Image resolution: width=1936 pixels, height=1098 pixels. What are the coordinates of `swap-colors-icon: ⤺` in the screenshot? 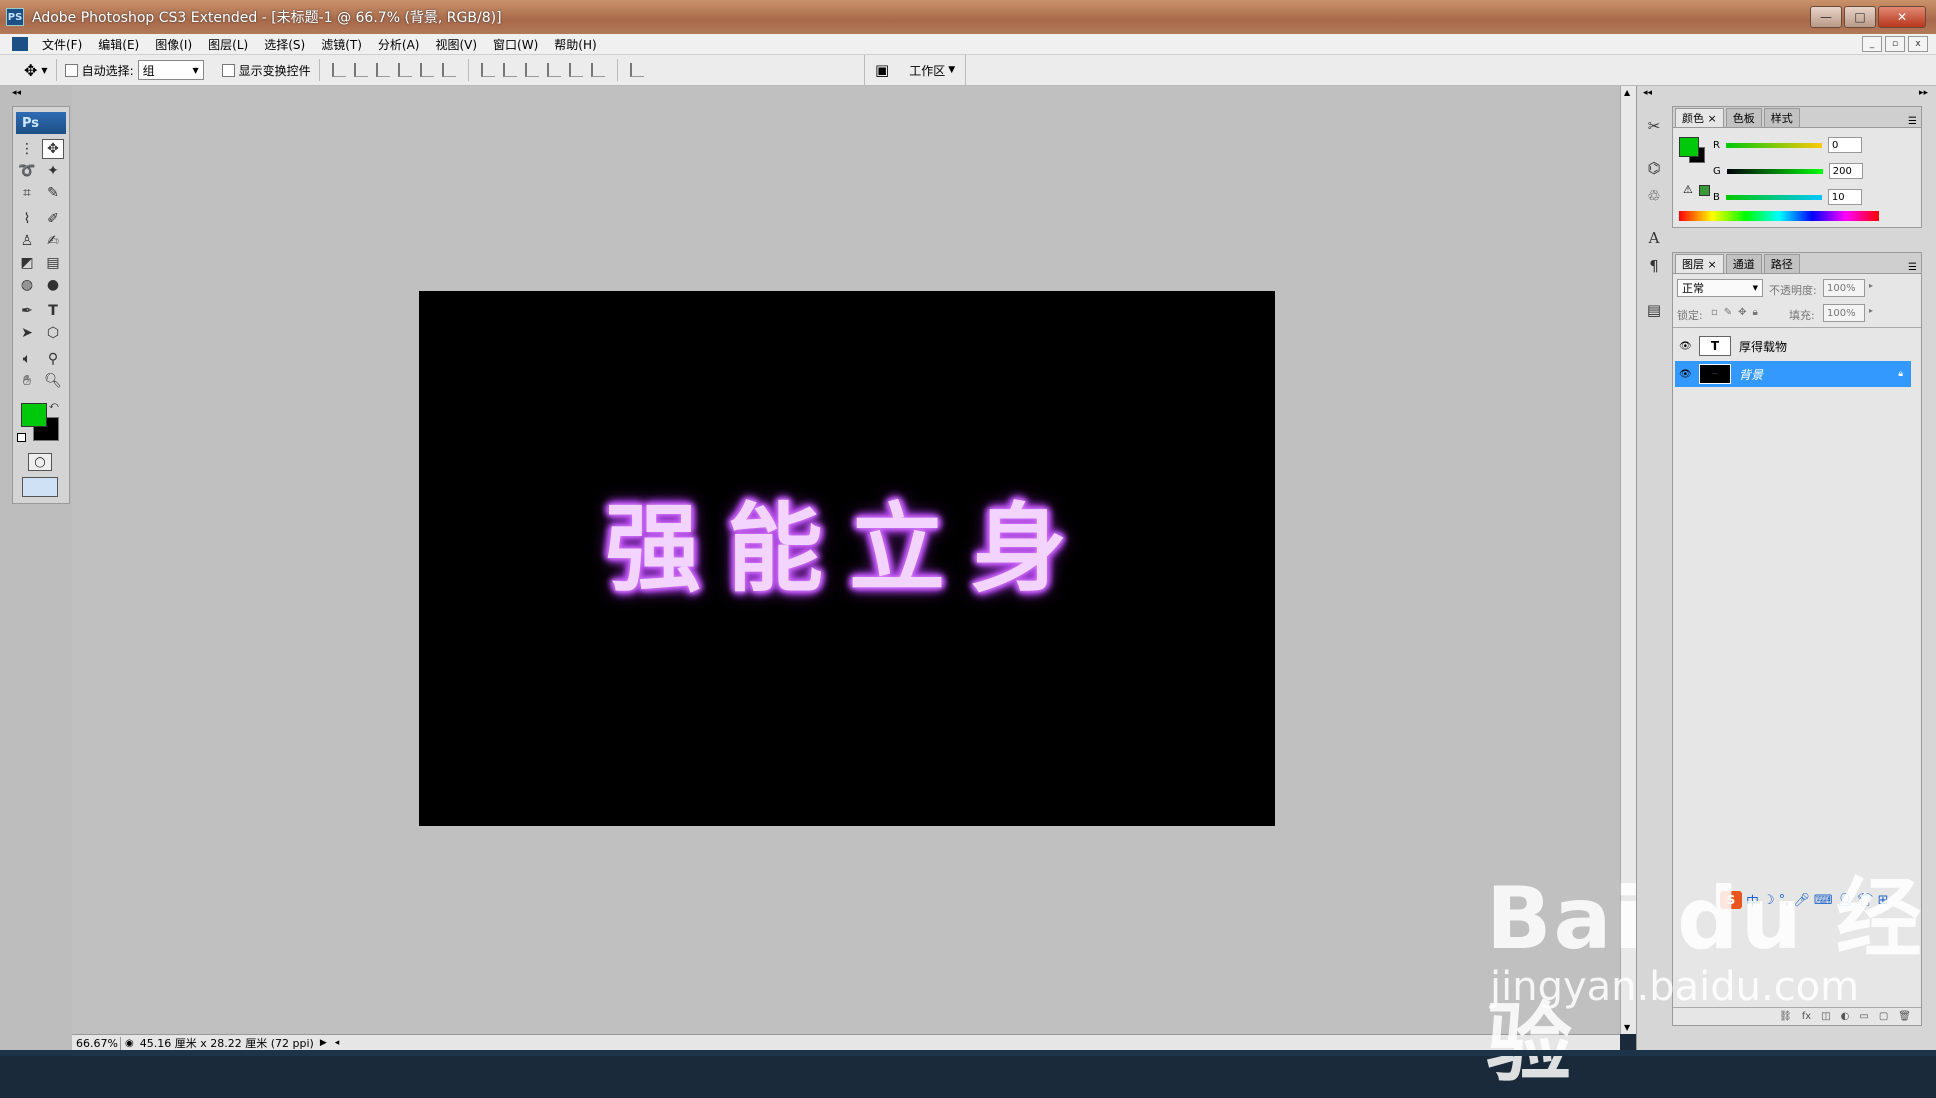 It's located at (54, 406).